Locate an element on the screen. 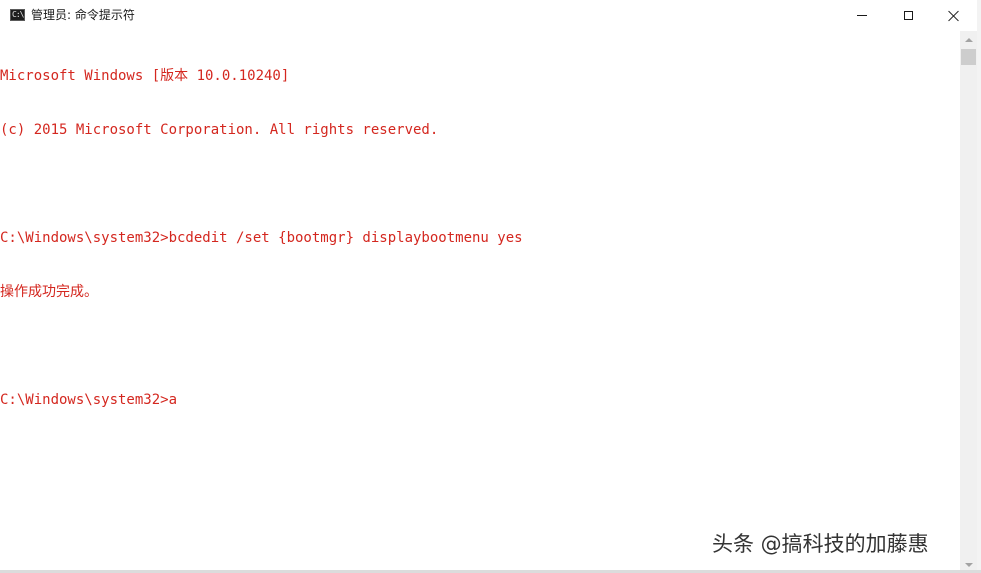 Image resolution: width=981 pixels, height=573 pixels. window-title: 管理员: 命令提示符 is located at coordinates (83, 15).